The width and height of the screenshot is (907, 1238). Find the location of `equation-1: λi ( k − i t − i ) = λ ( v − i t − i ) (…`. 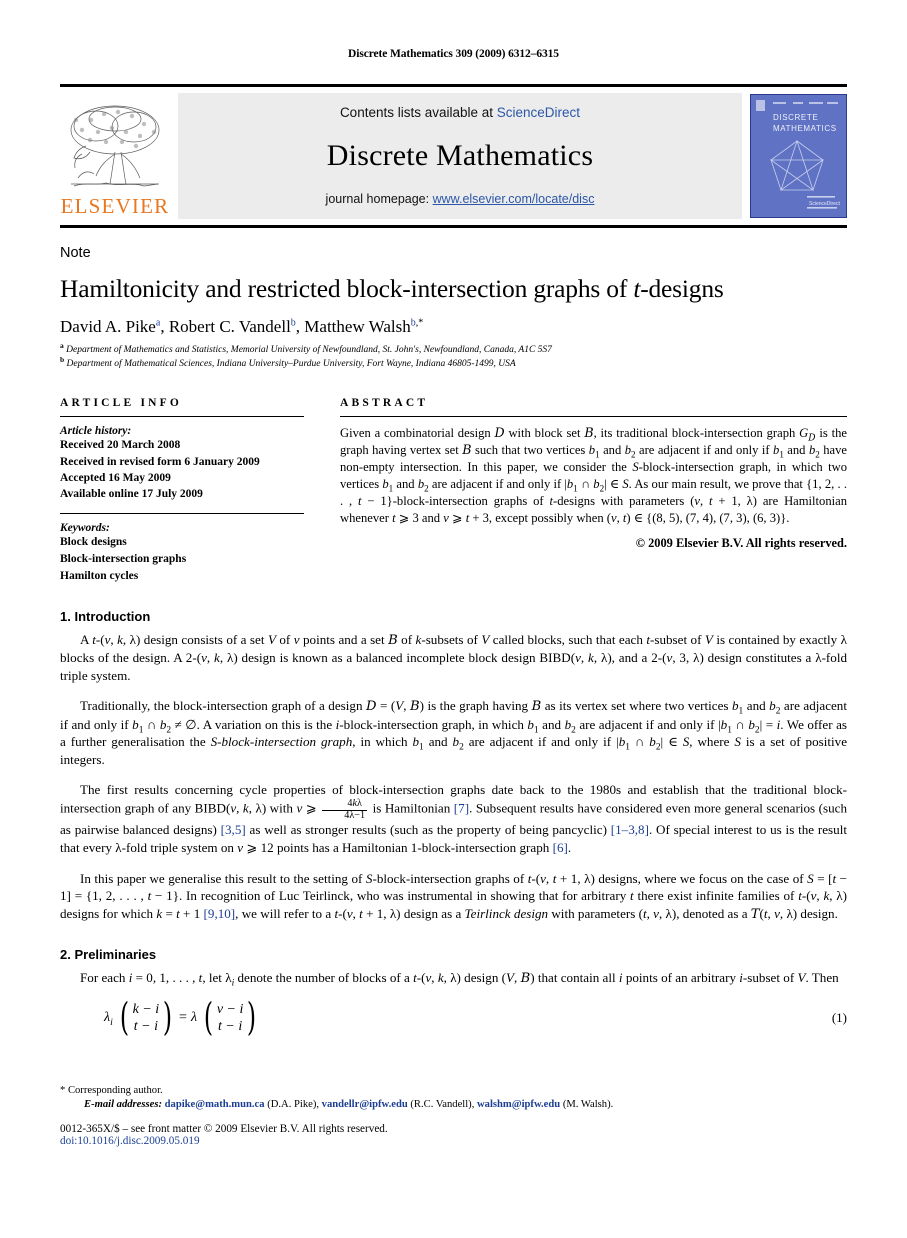

equation-1: λi ( k − i t − i ) = λ ( v − i t − i ) (… is located at coordinates (453, 1017).